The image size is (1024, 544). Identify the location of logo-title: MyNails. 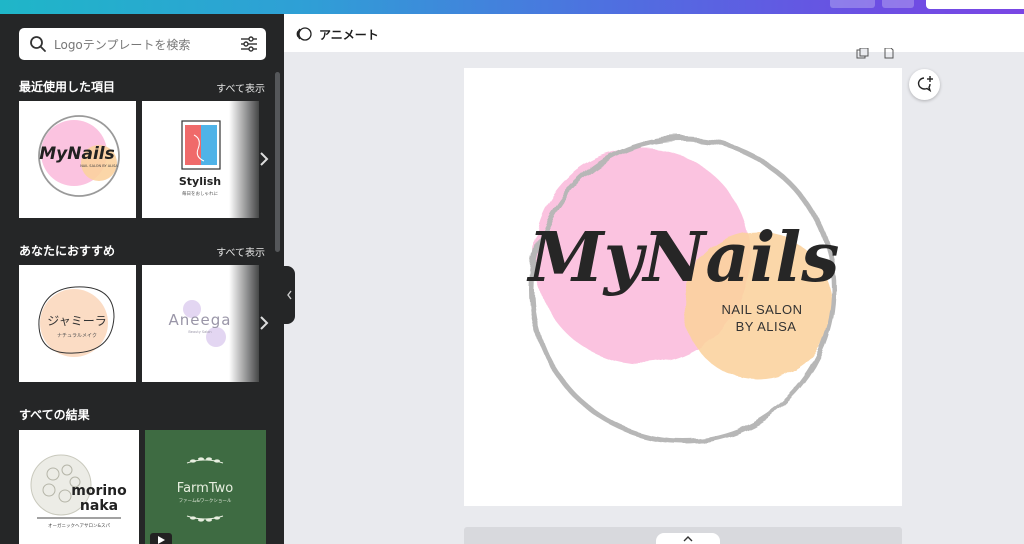
(683, 258).